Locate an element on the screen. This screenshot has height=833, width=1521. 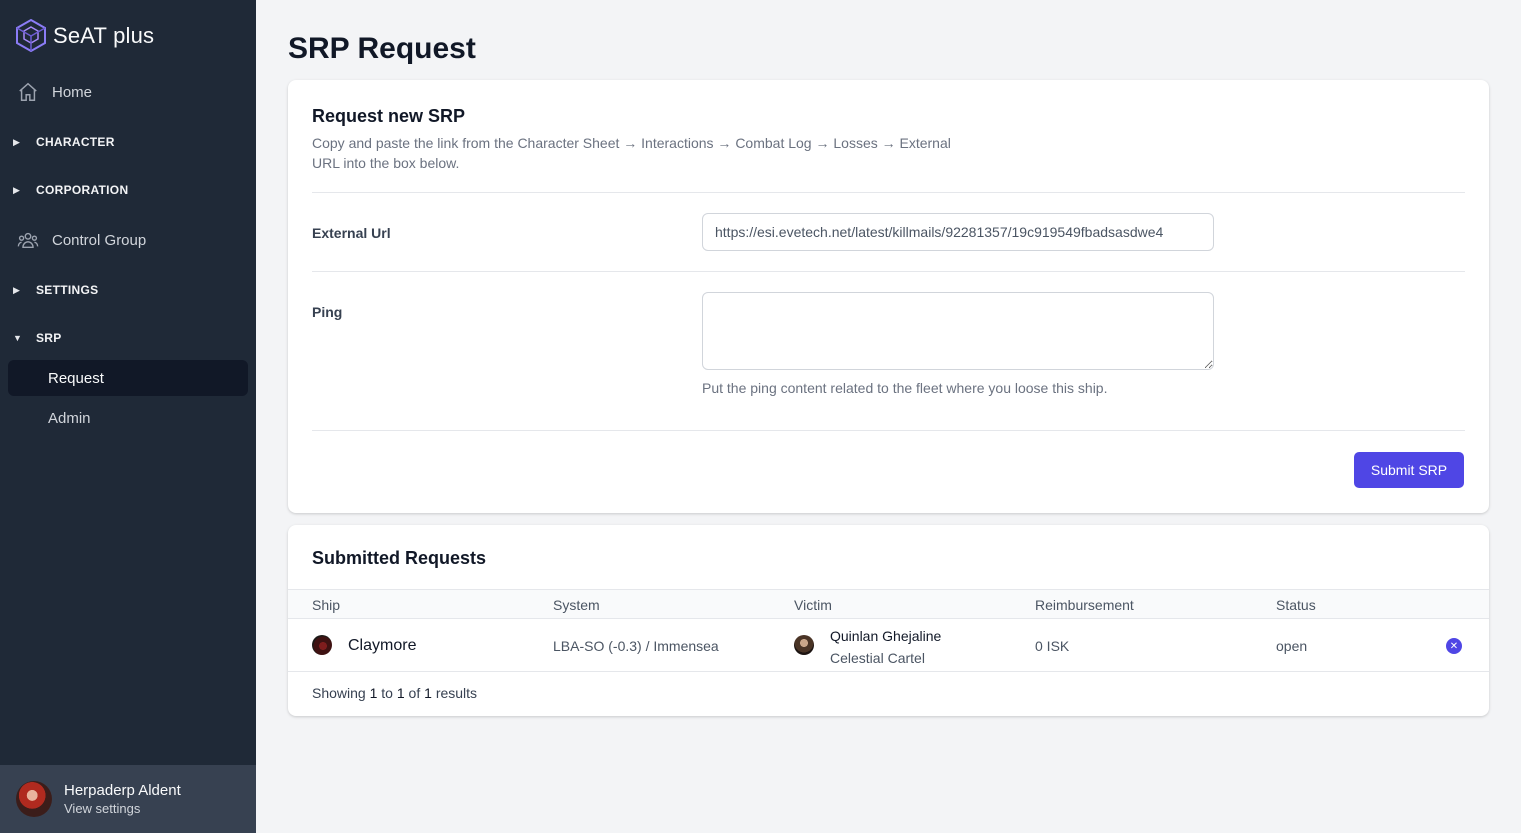
pagination-from: 1 is located at coordinates (373, 693).